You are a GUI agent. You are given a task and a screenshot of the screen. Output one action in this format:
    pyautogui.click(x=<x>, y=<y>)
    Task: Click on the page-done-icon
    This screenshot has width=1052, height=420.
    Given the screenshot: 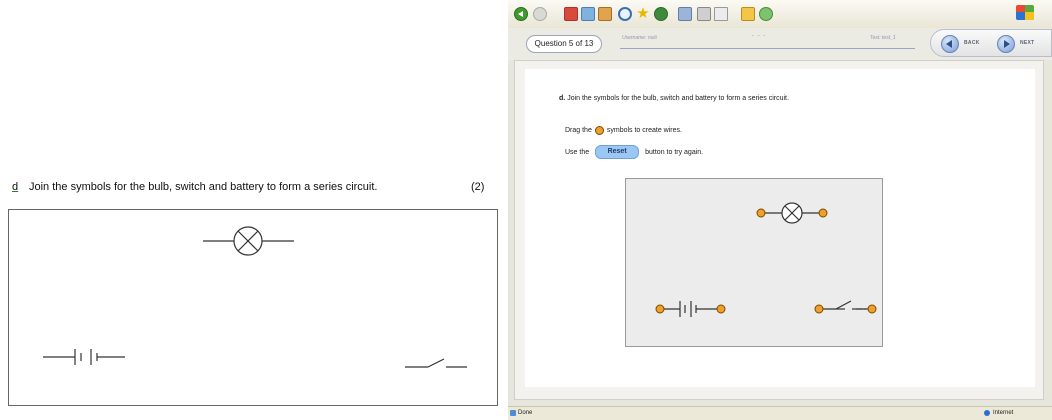 What is the action you would take?
    pyautogui.click(x=513, y=413)
    